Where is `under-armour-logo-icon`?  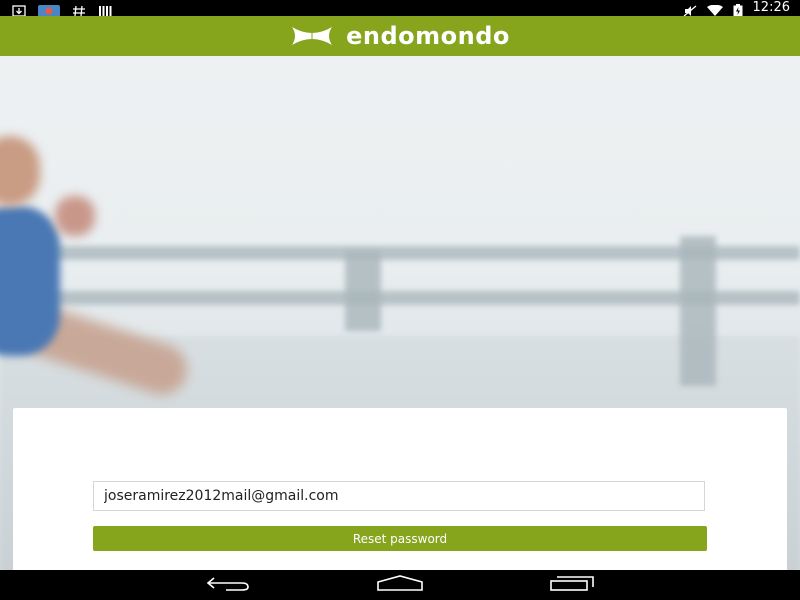 under-armour-logo-icon is located at coordinates (312, 36).